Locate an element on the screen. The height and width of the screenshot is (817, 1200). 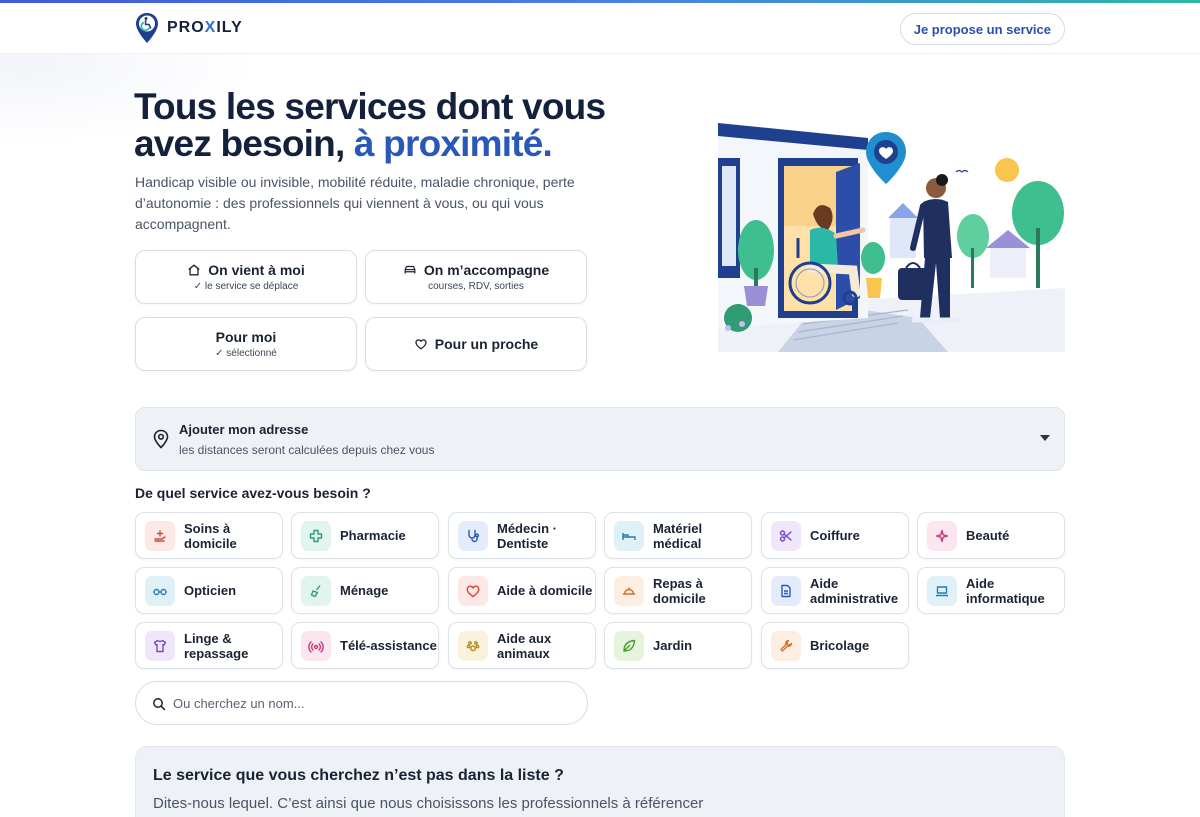
choice-label: Pour moi is located at coordinates (246, 337).